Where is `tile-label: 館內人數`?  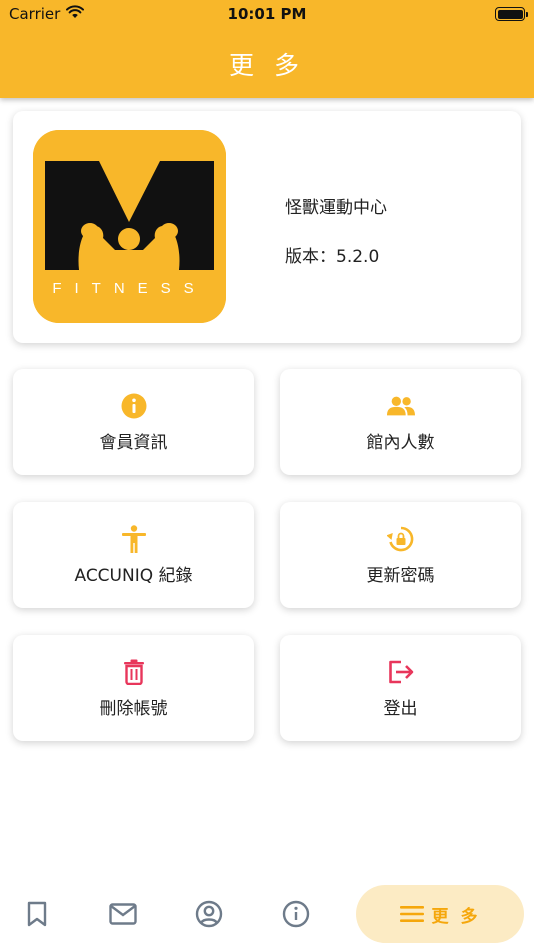
tile-label: 館內人數 is located at coordinates (400, 442).